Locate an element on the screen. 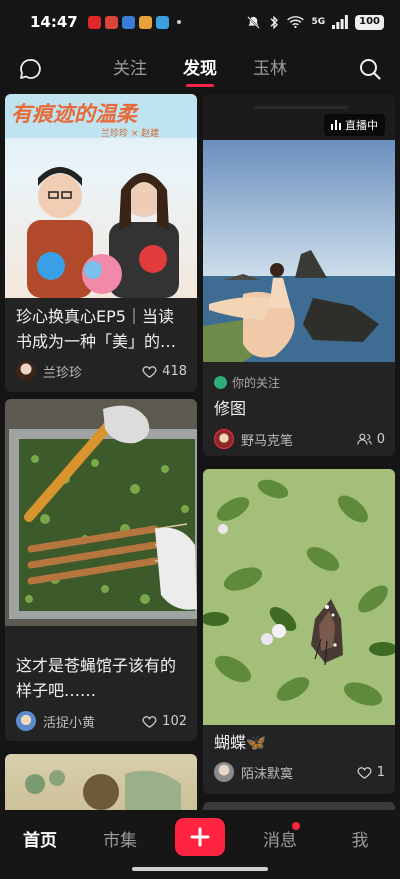  nav-profile: 我 is located at coordinates (360, 838).